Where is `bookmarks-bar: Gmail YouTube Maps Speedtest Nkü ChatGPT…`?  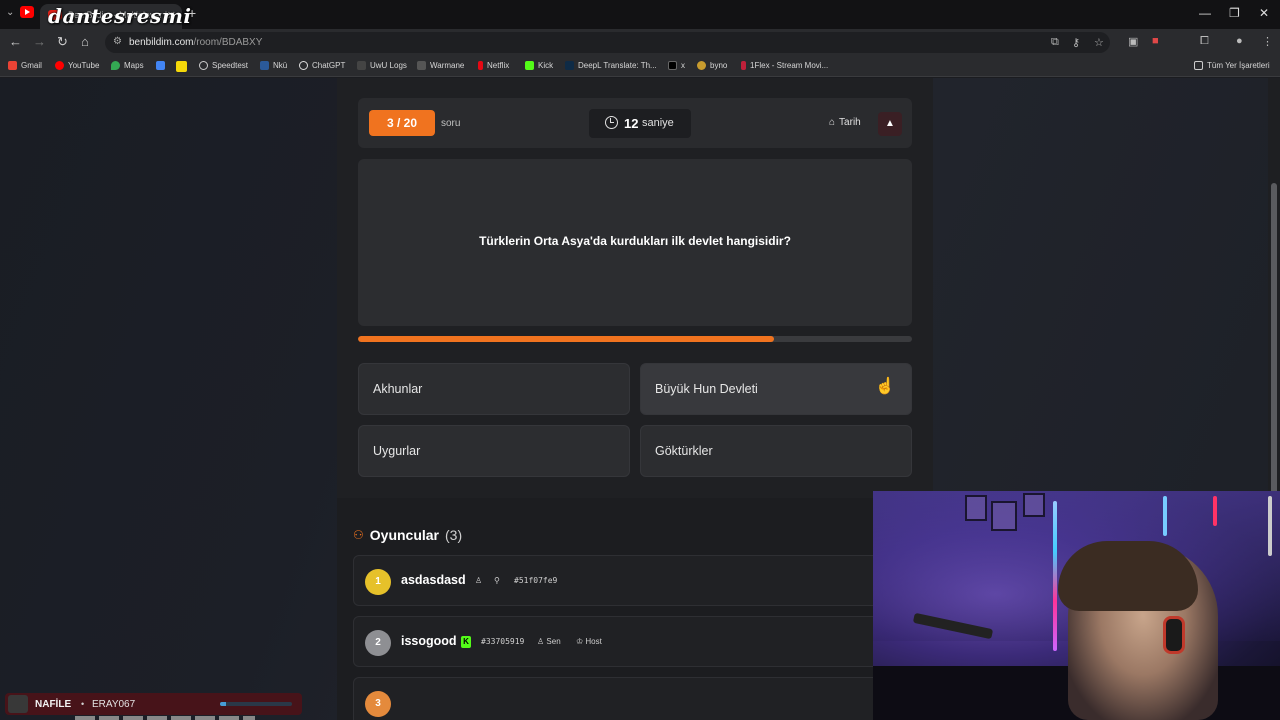 bookmarks-bar: Gmail YouTube Maps Speedtest Nkü ChatGPT… is located at coordinates (640, 66).